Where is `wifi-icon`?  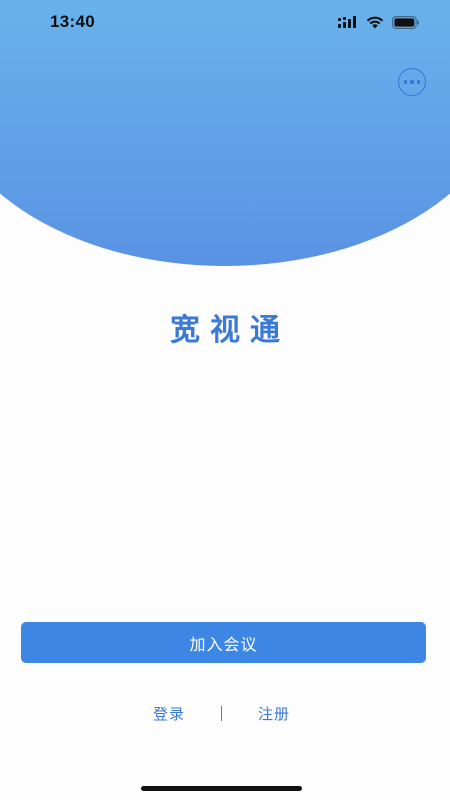 wifi-icon is located at coordinates (375, 22).